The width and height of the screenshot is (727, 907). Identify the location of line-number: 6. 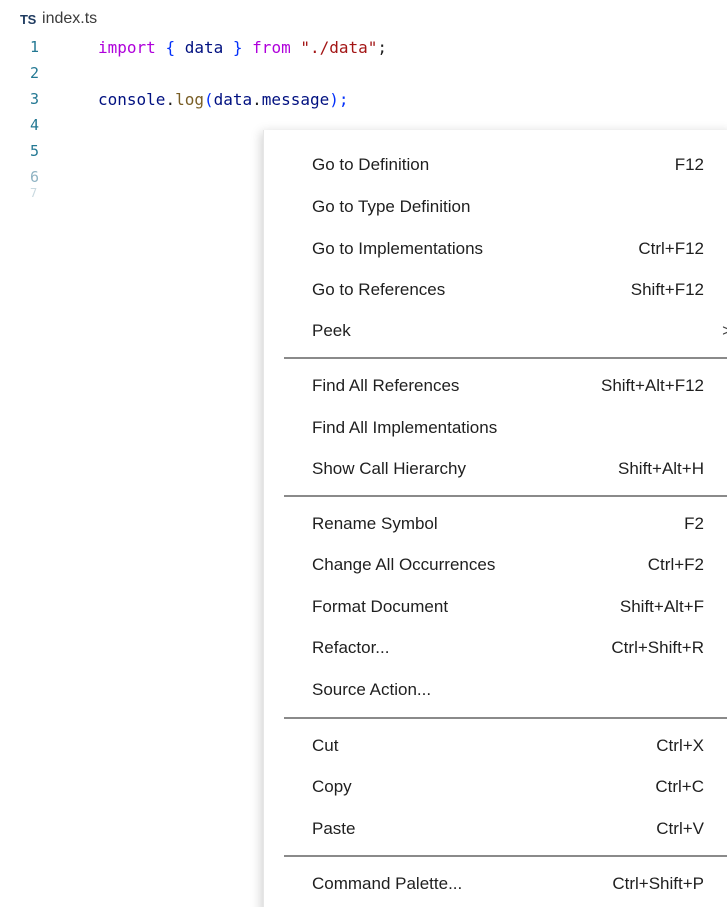
(35, 177).